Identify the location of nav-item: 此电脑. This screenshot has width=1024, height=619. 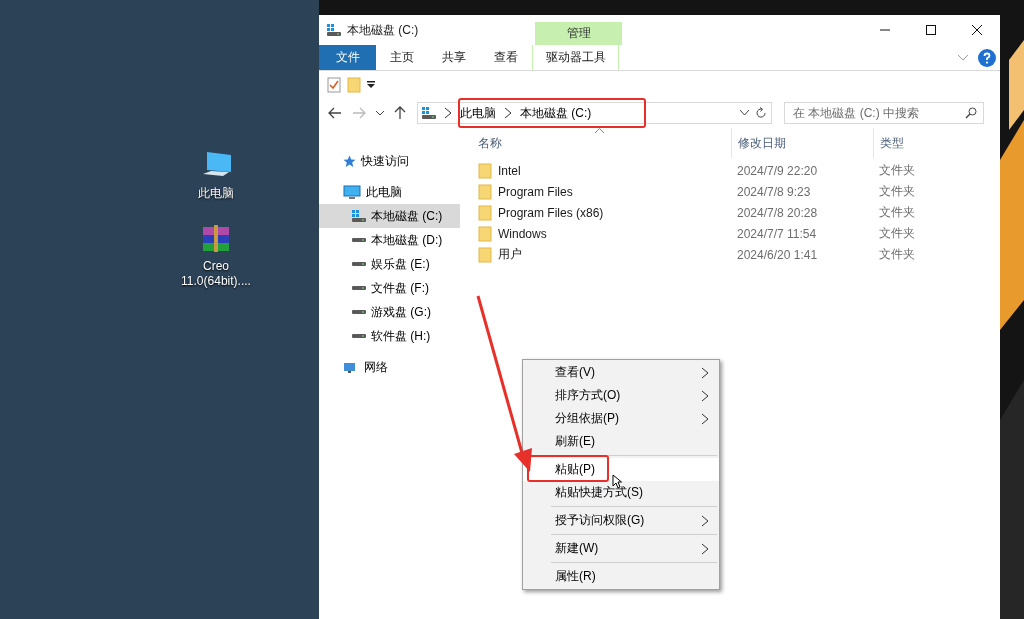
(389, 192).